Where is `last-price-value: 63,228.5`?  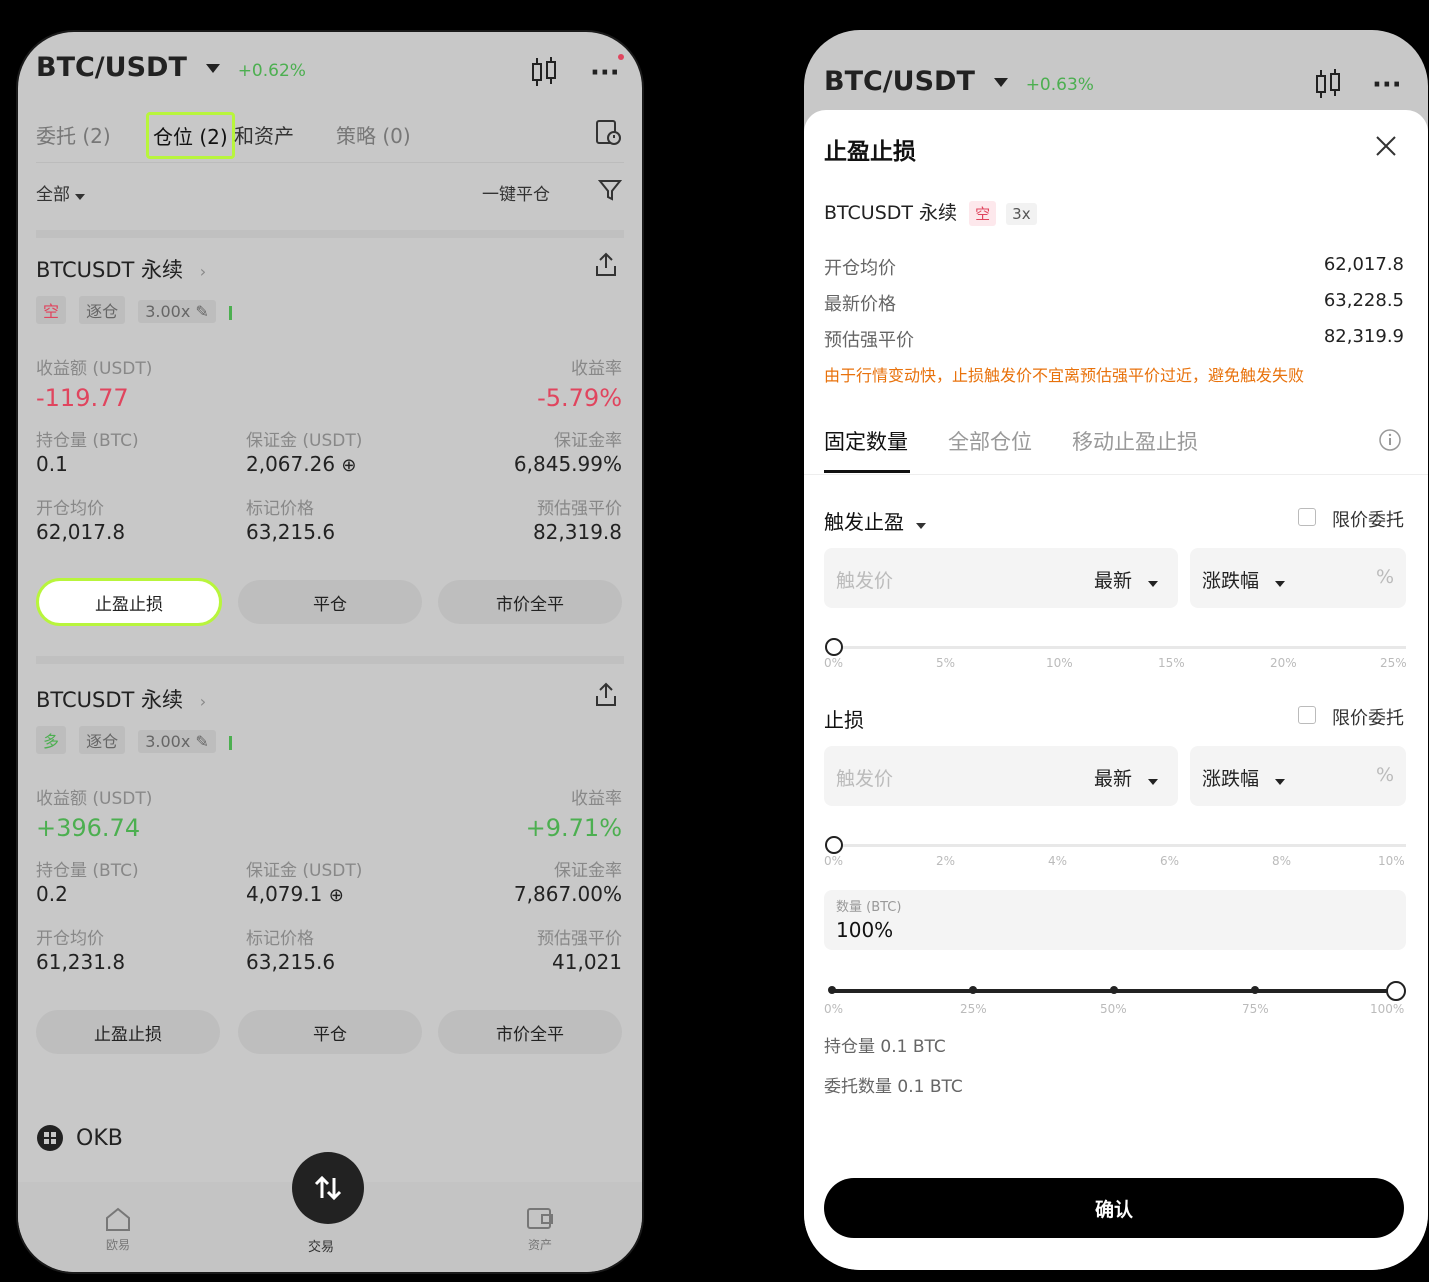 last-price-value: 63,228.5 is located at coordinates (1363, 300).